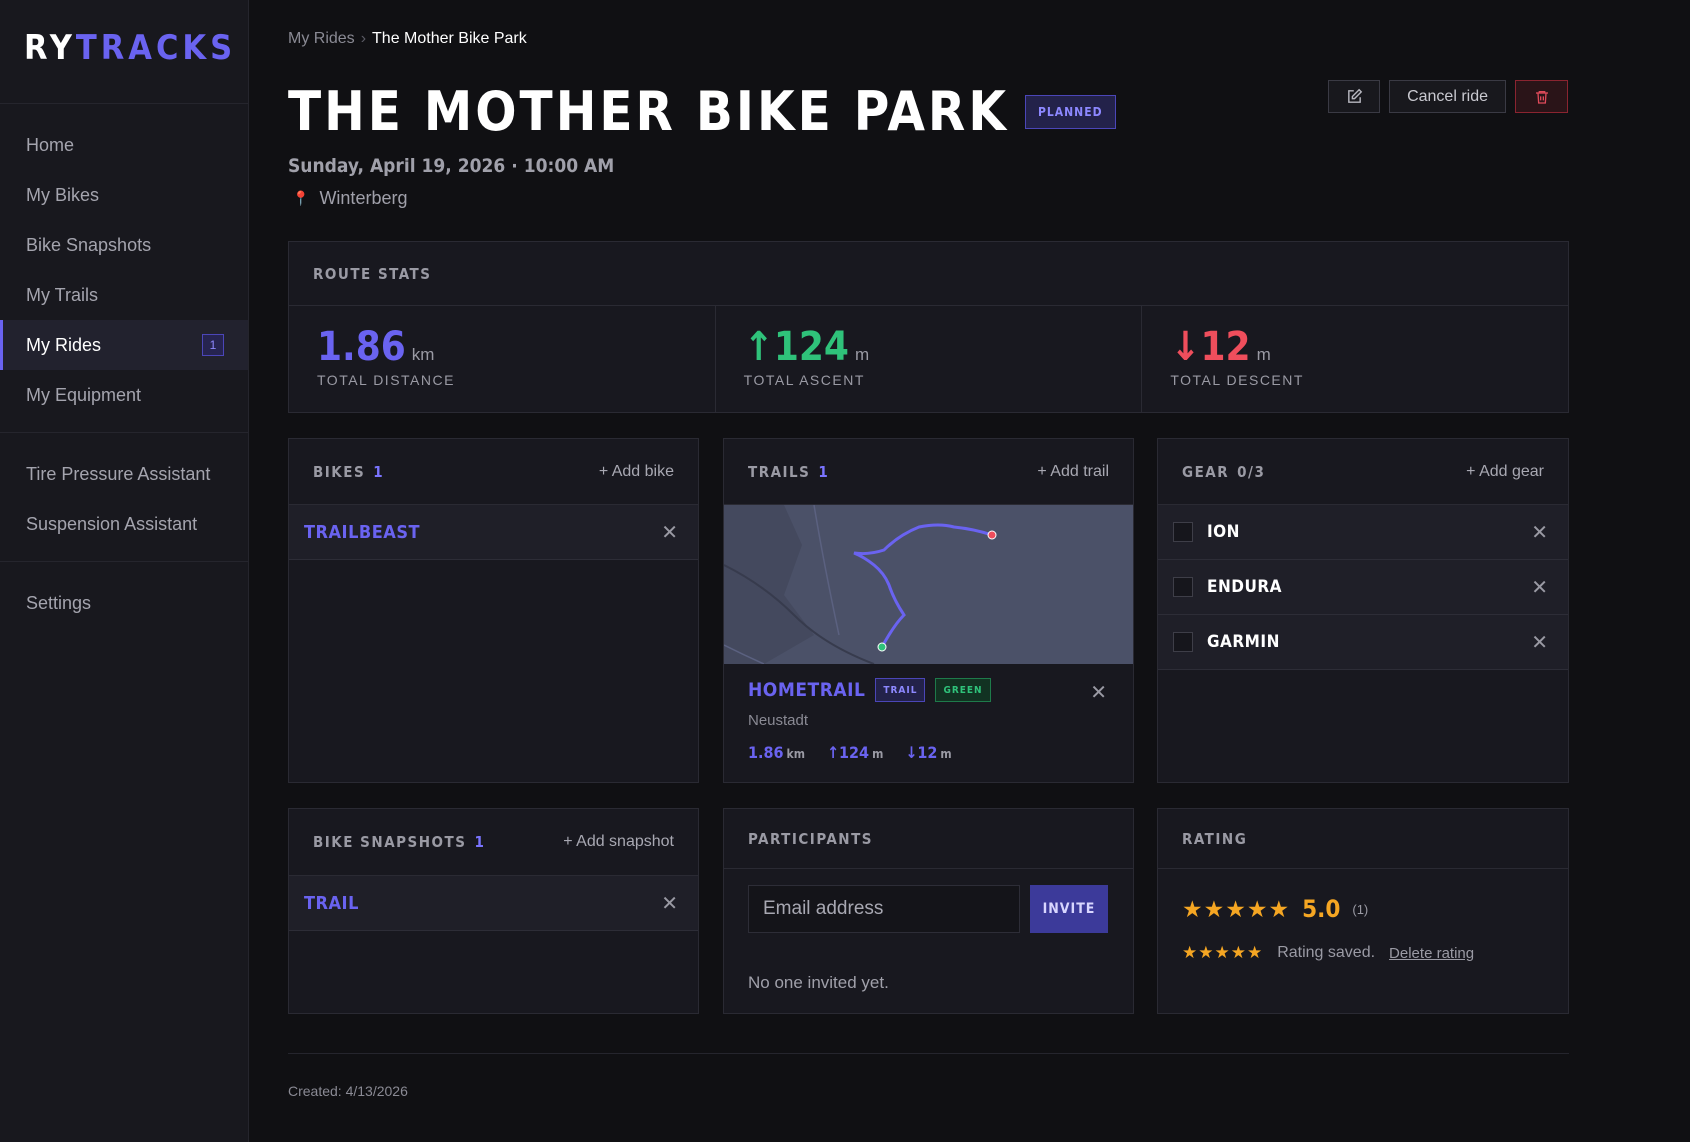 Image resolution: width=1690 pixels, height=1142 pixels. I want to click on sidebar-item-home: Home, so click(124, 145).